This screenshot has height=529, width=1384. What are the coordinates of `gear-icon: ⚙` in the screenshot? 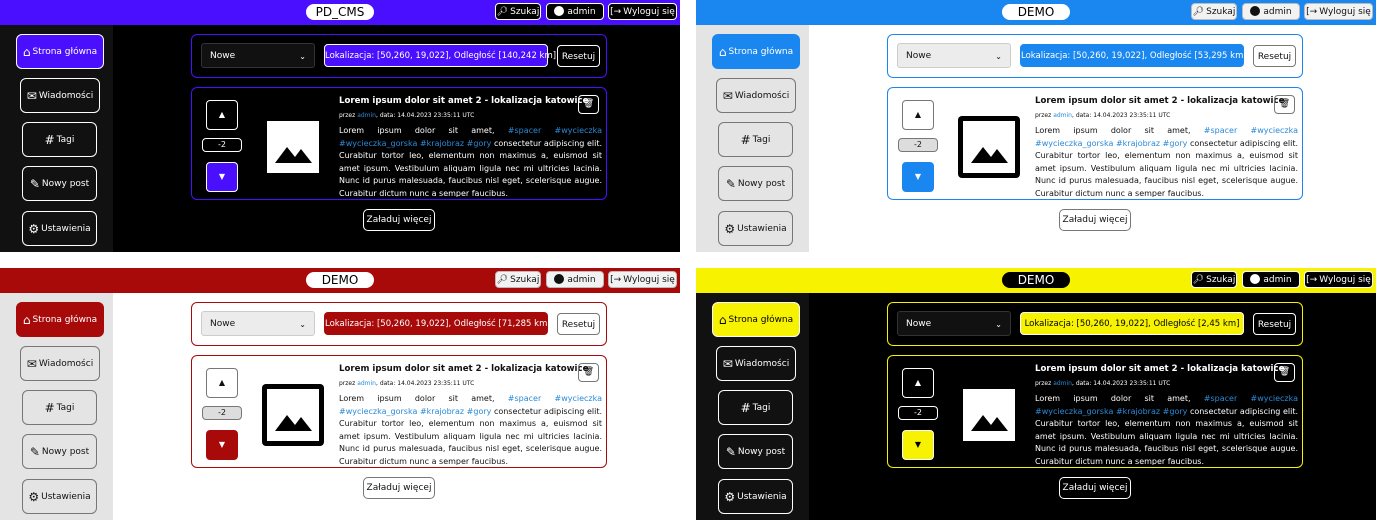 It's located at (730, 496).